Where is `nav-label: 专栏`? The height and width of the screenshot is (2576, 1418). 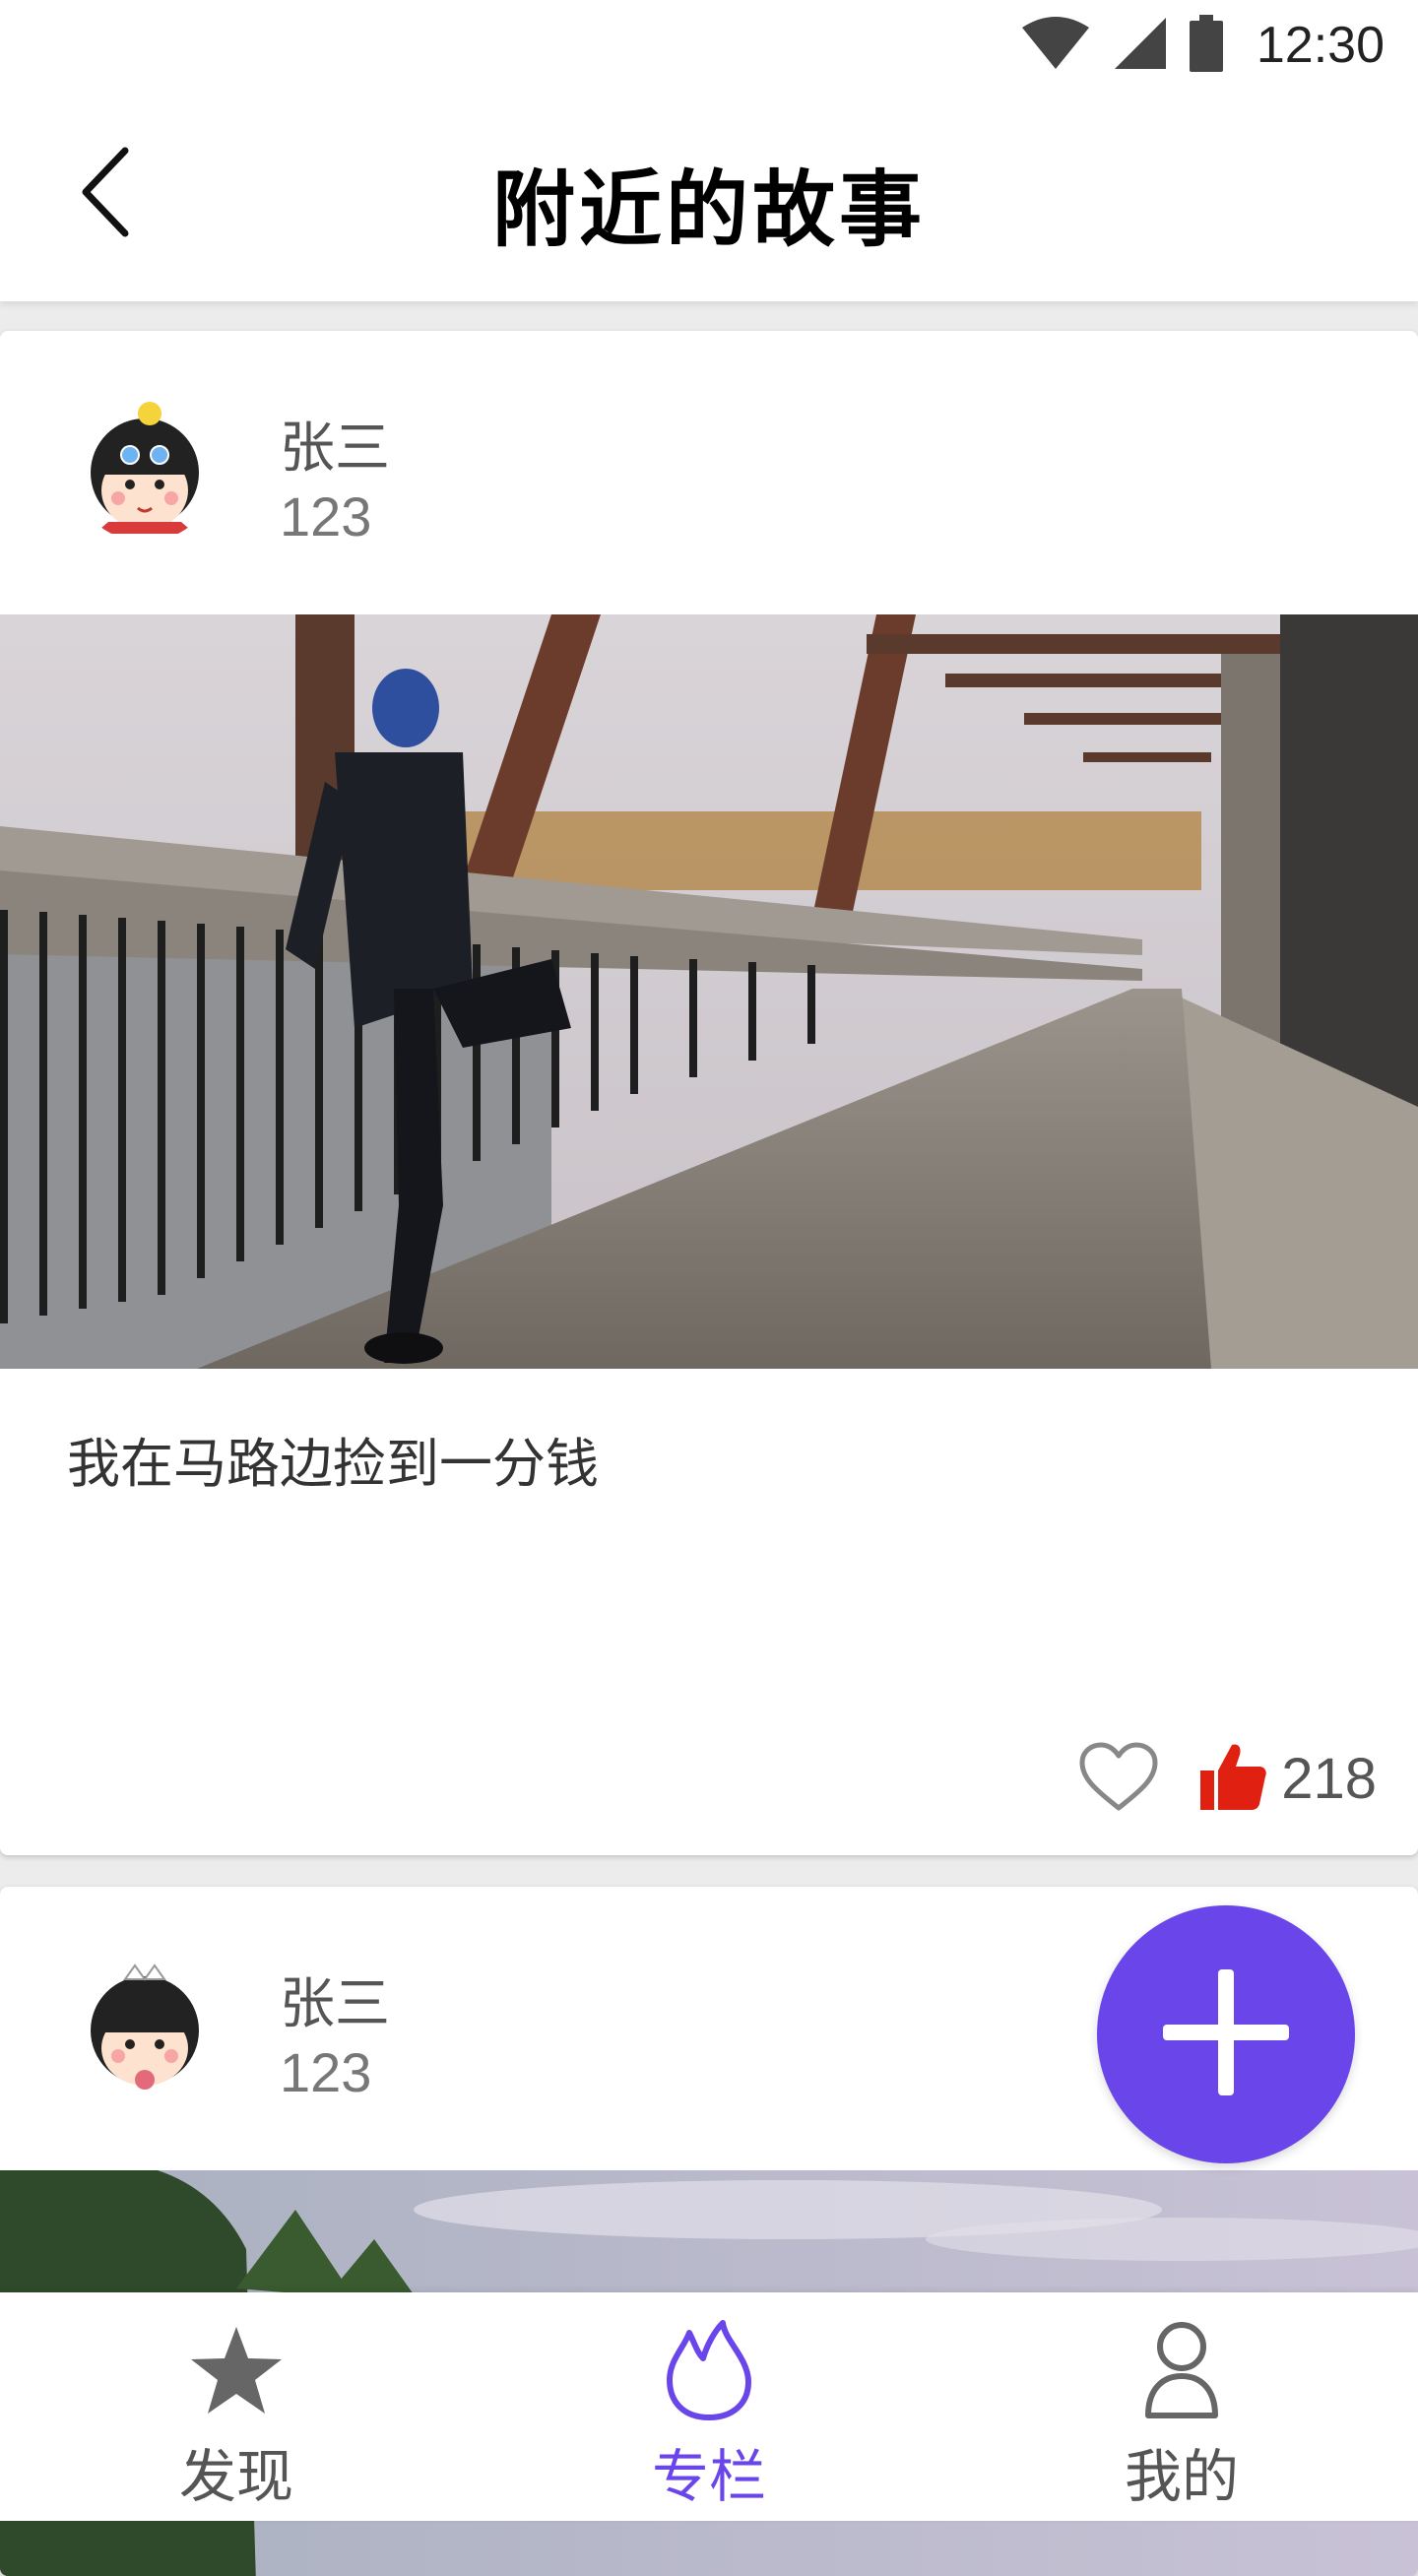
nav-label: 专栏 is located at coordinates (708, 2476).